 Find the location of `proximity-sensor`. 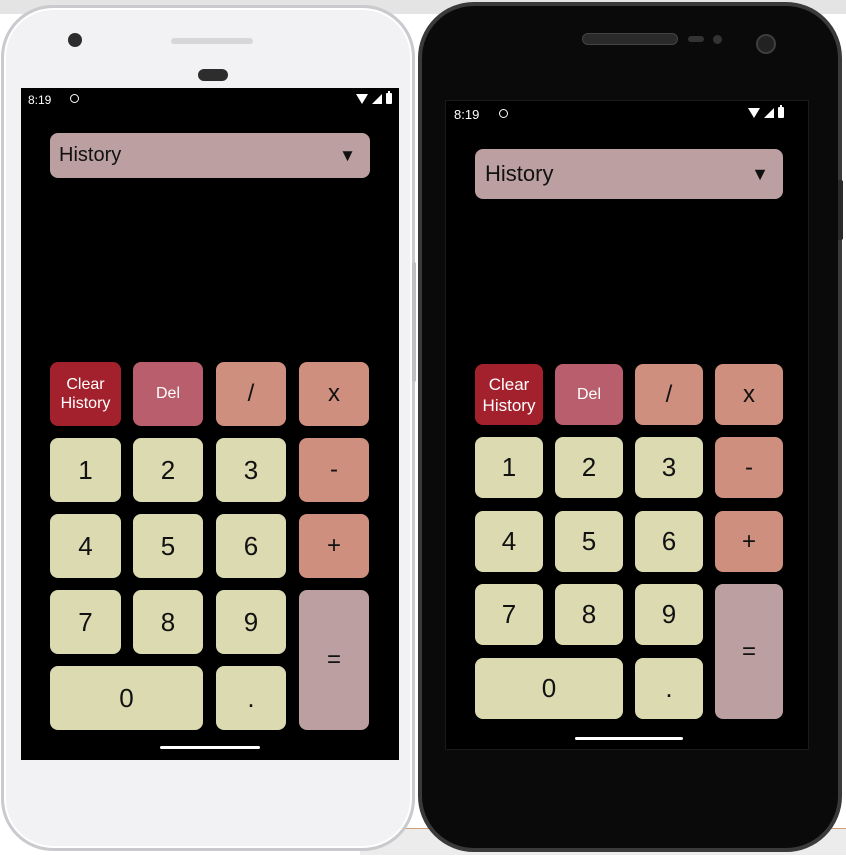

proximity-sensor is located at coordinates (213, 75).